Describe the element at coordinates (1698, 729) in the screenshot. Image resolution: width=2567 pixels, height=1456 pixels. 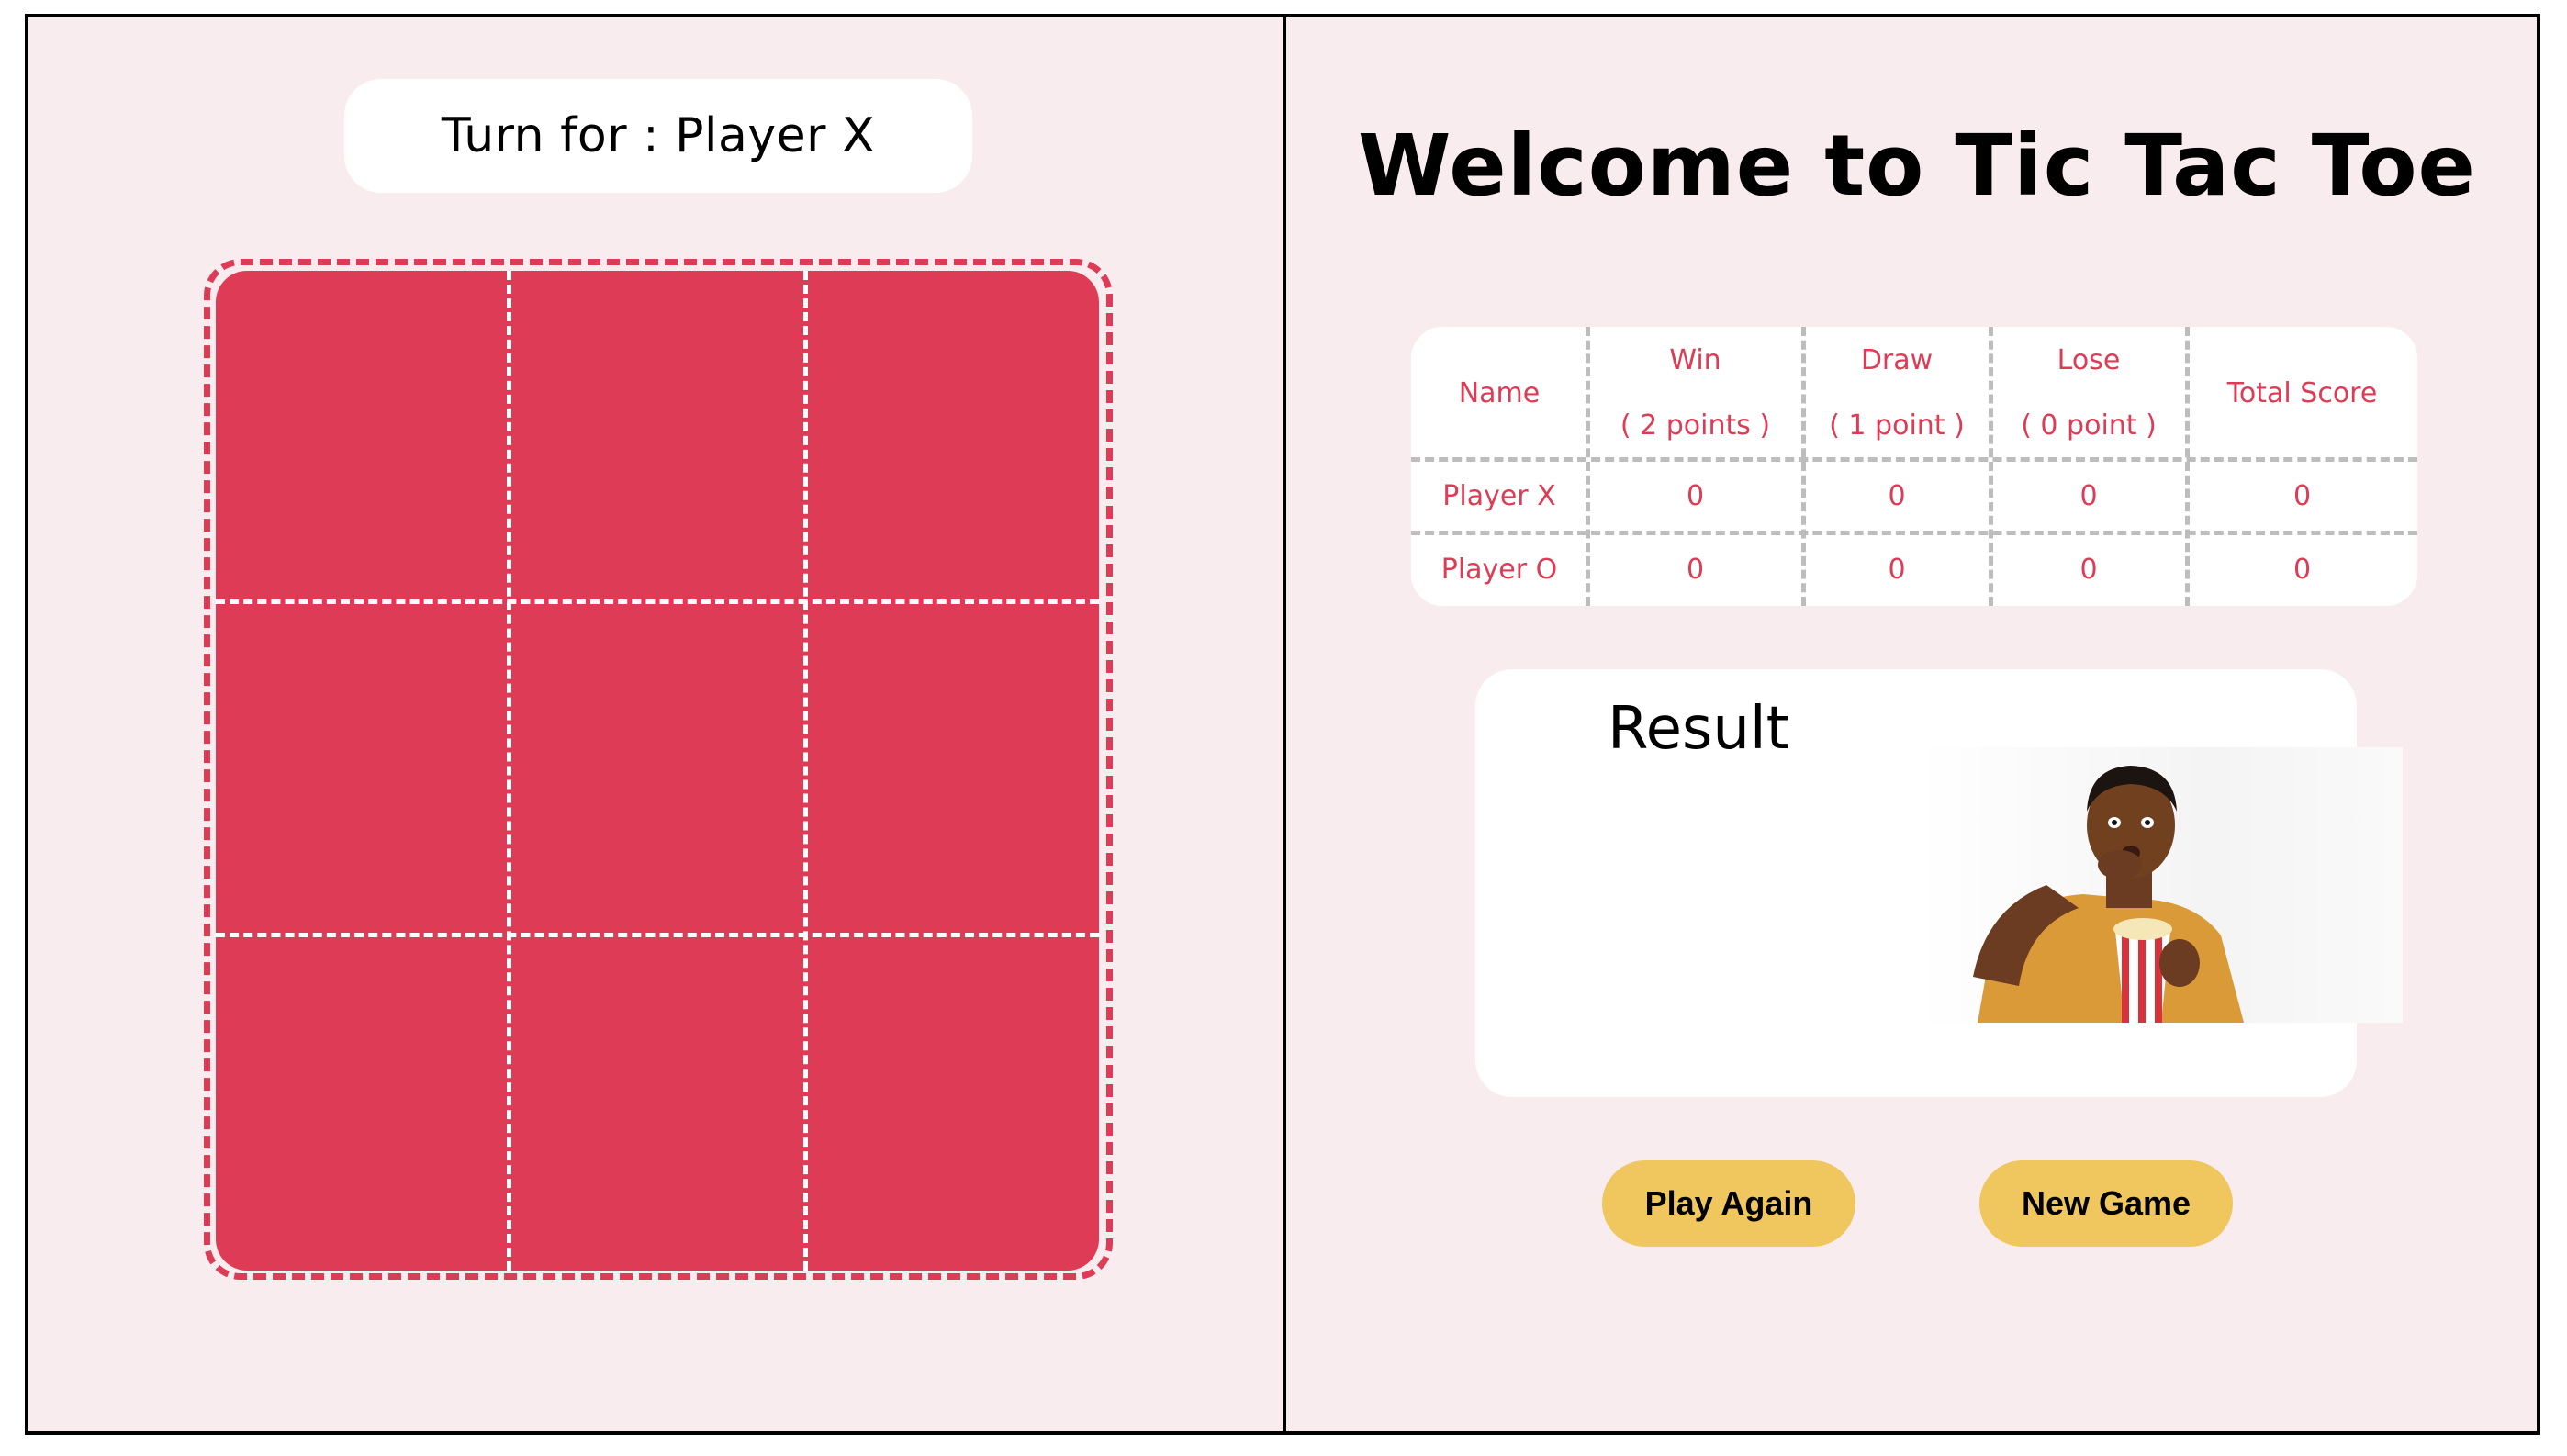
I see `result-title: Result` at that location.